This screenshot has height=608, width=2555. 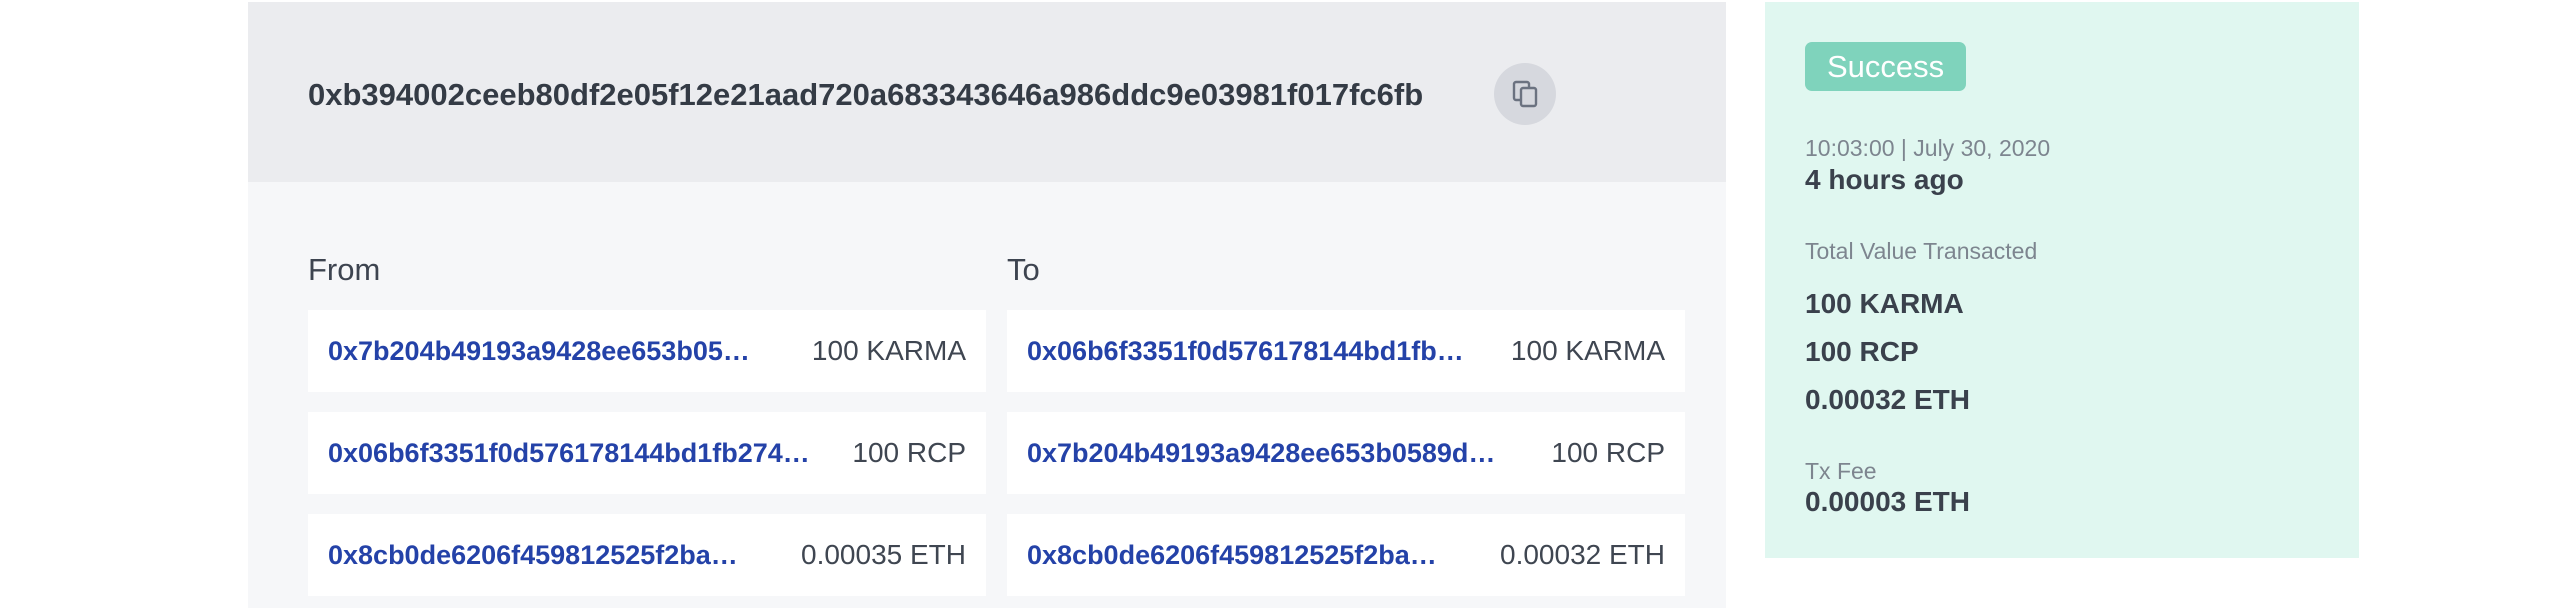 I want to click on copy-hash-button, so click(x=1525, y=94).